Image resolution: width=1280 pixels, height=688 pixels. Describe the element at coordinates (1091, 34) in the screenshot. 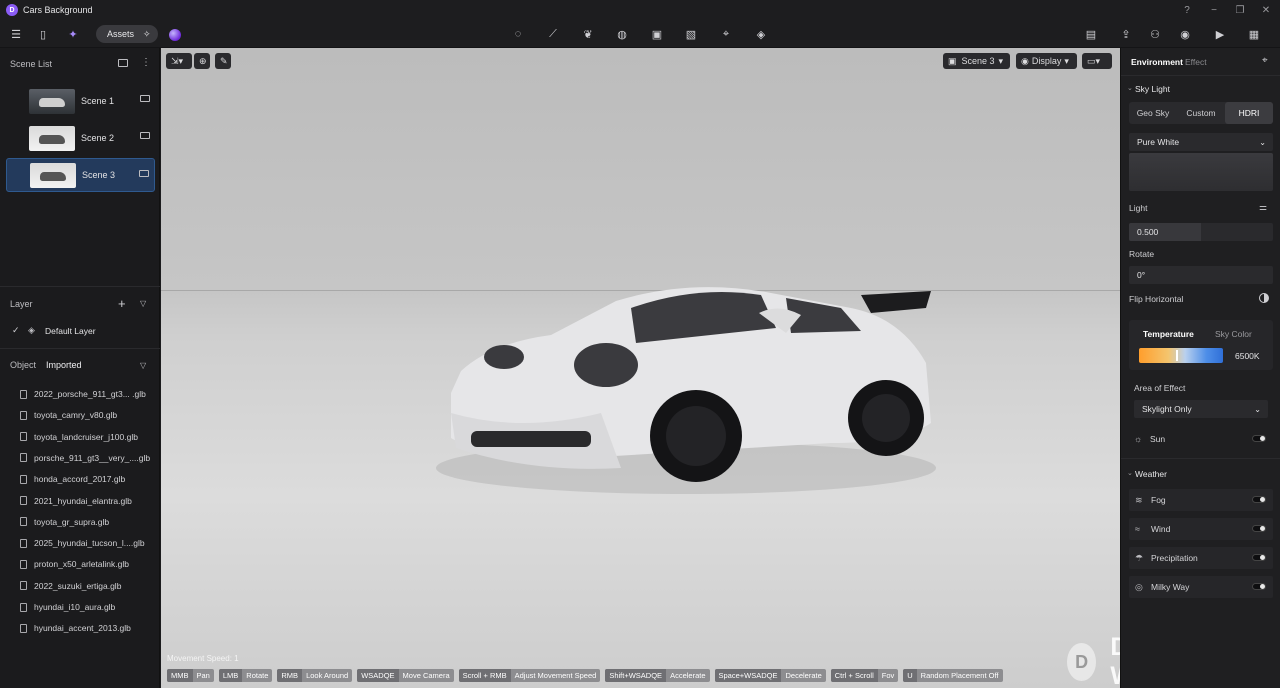

I see `render-icon: ▤` at that location.